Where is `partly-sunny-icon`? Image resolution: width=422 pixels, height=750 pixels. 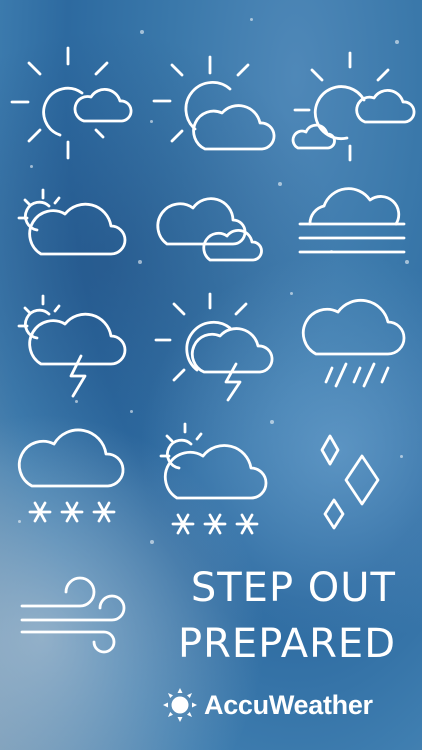
partly-sunny-icon is located at coordinates (71, 103).